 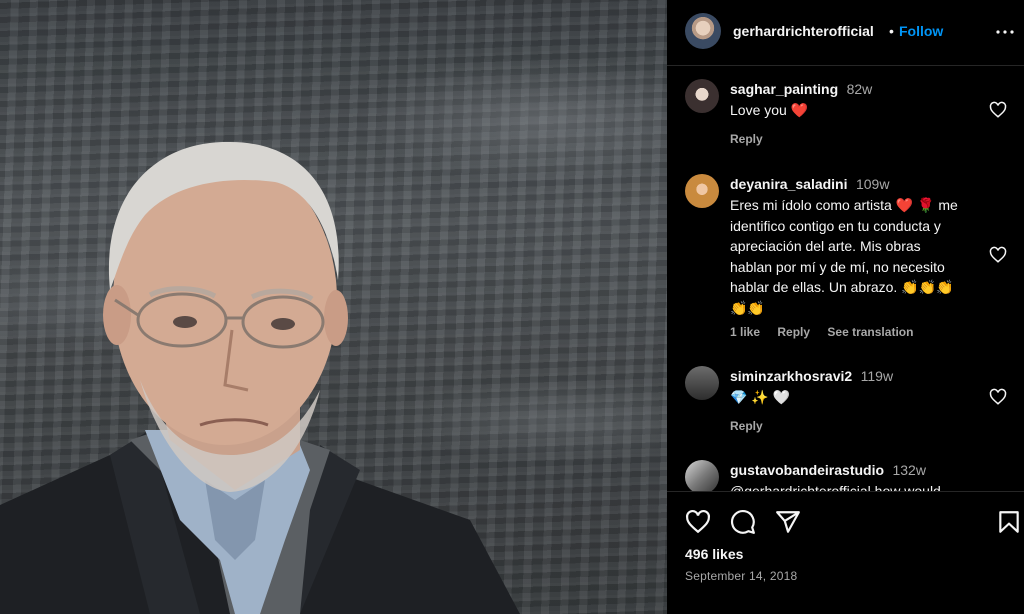 I want to click on comment-time: 119w, so click(x=877, y=376).